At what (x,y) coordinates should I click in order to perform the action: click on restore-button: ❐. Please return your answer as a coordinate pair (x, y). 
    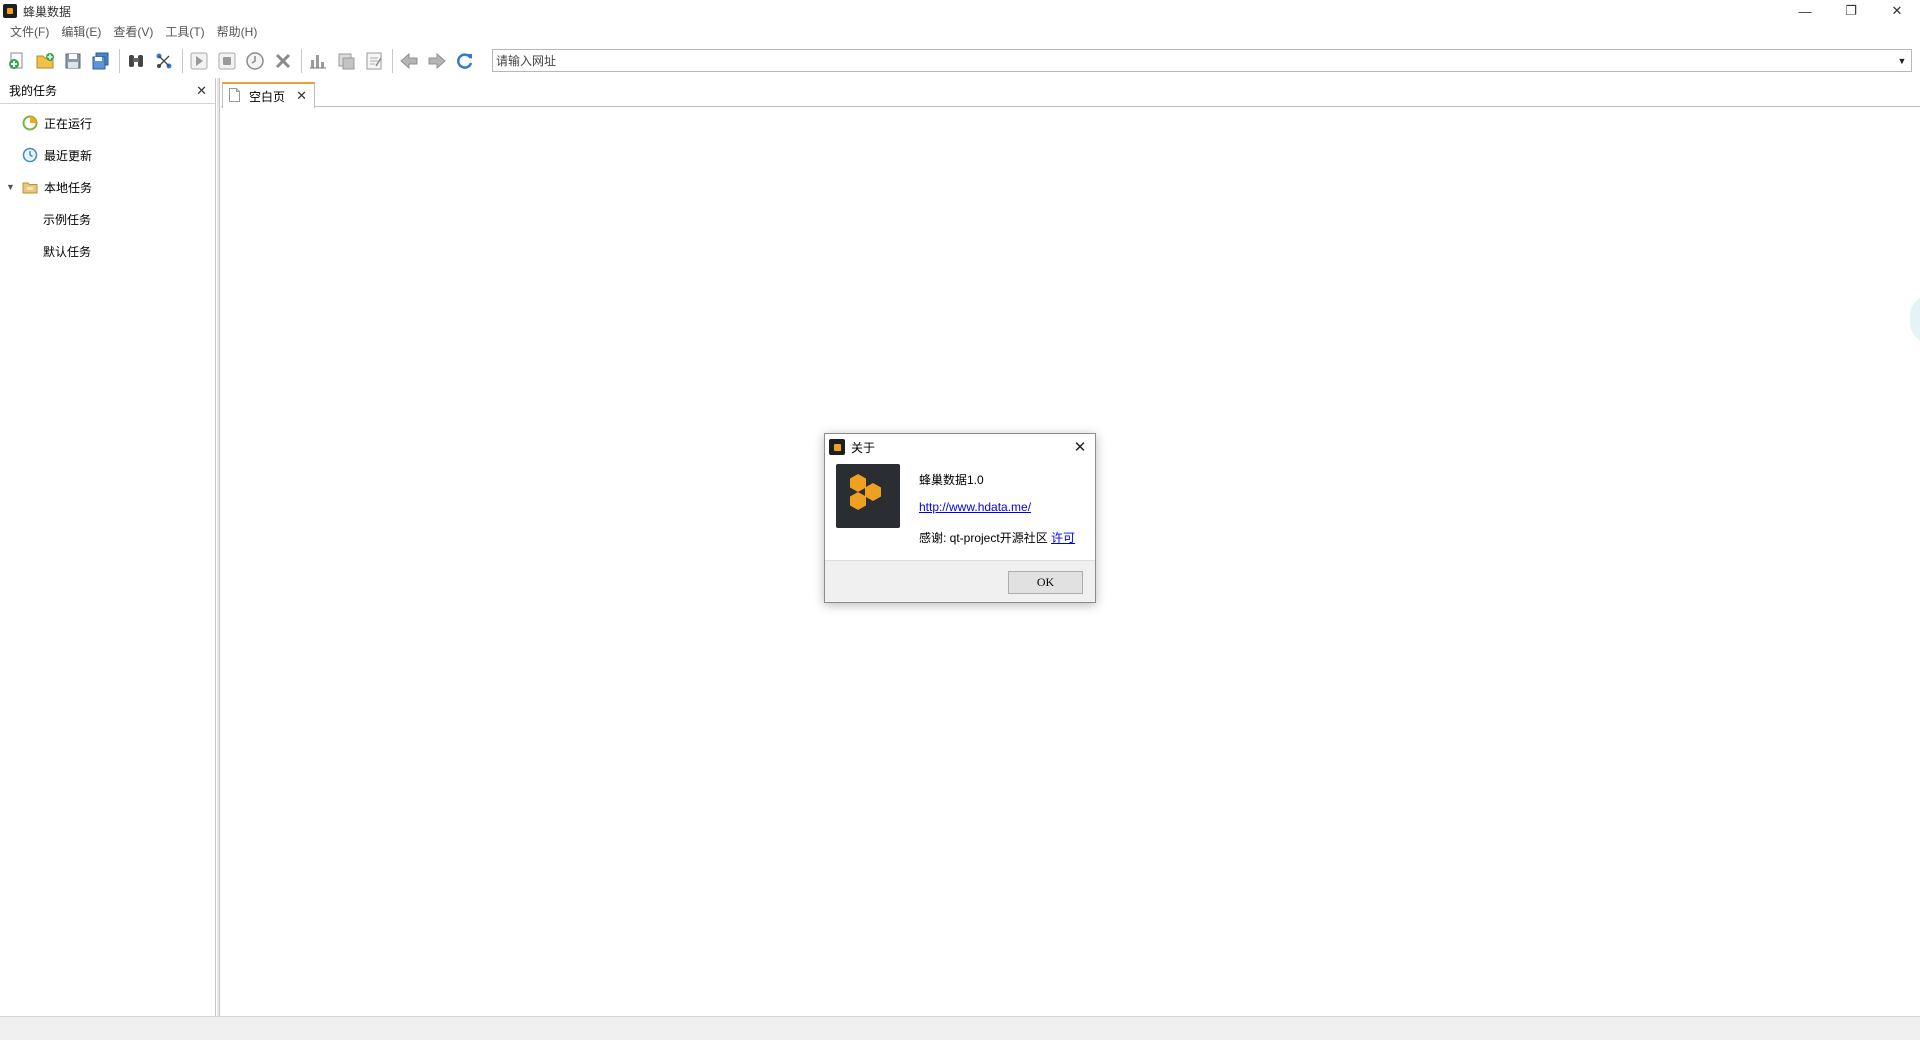
    Looking at the image, I should click on (1851, 11).